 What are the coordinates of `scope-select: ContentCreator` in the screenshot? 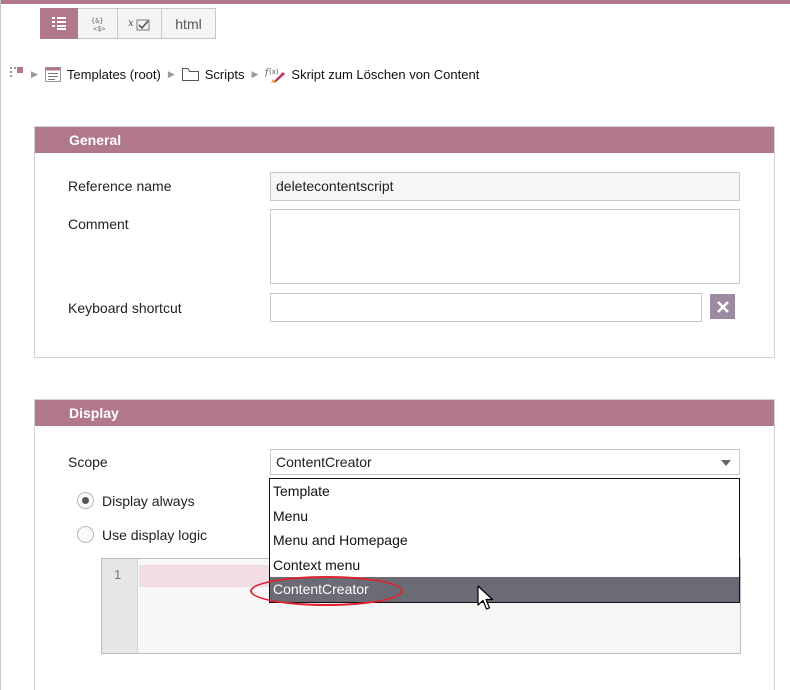 It's located at (505, 462).